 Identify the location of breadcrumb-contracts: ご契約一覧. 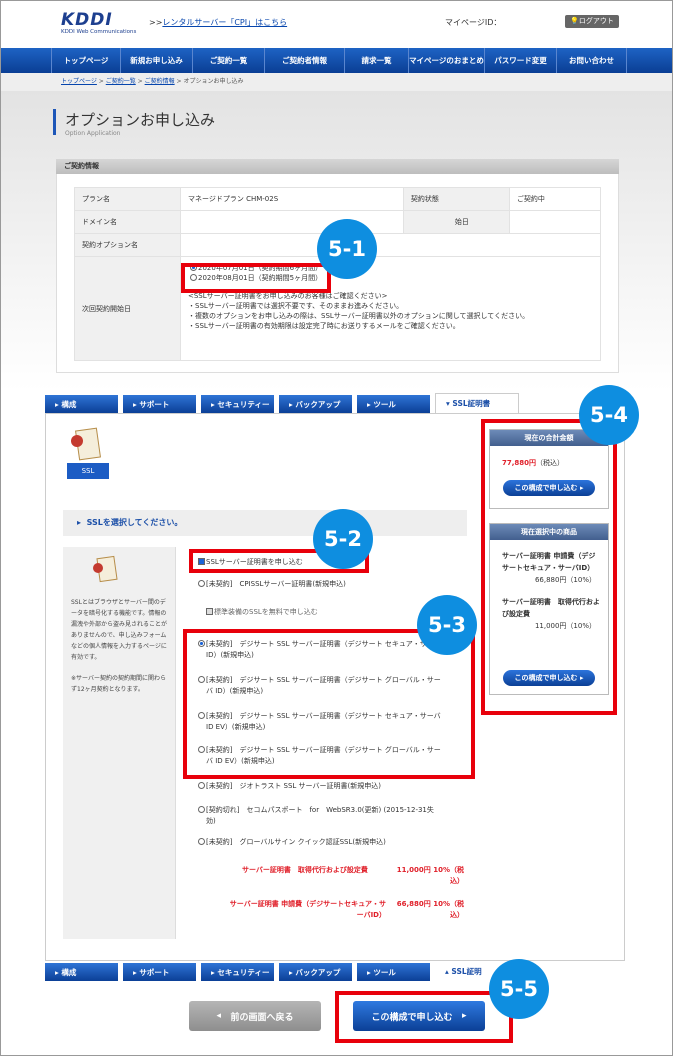
(121, 81).